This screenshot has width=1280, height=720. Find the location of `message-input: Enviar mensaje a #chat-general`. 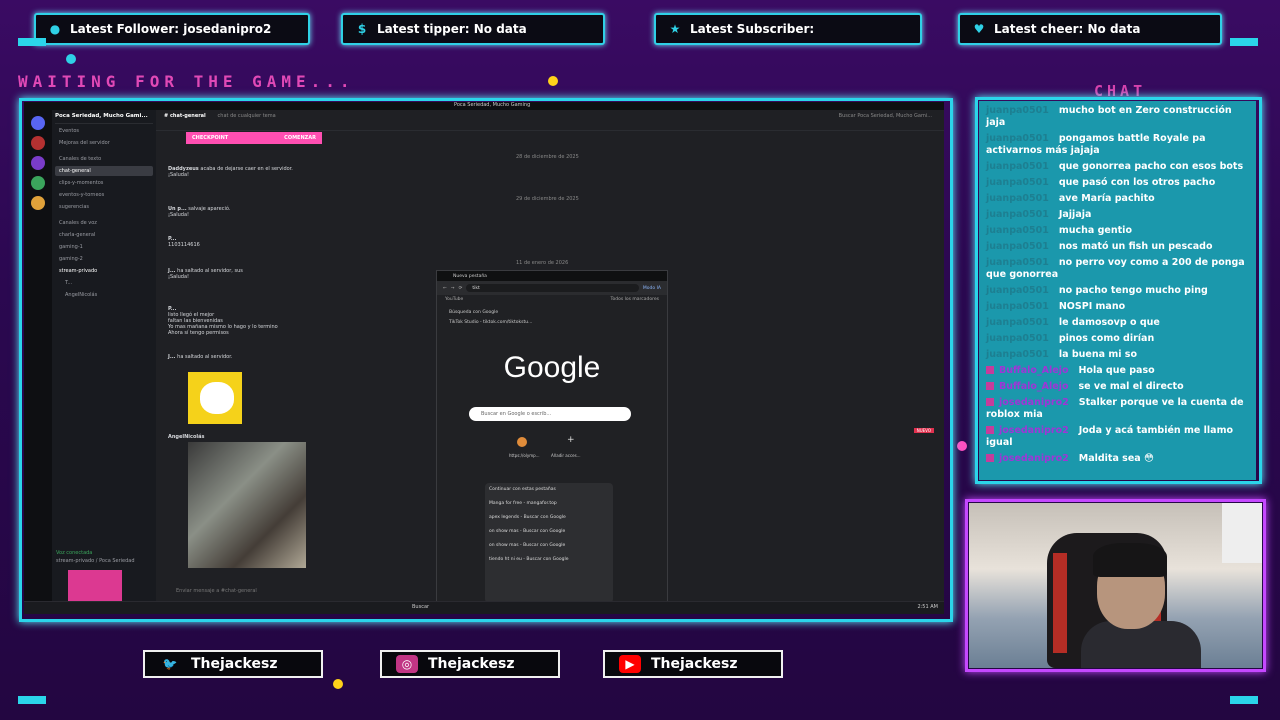

message-input: Enviar mensaje a #chat-general is located at coordinates (216, 591).